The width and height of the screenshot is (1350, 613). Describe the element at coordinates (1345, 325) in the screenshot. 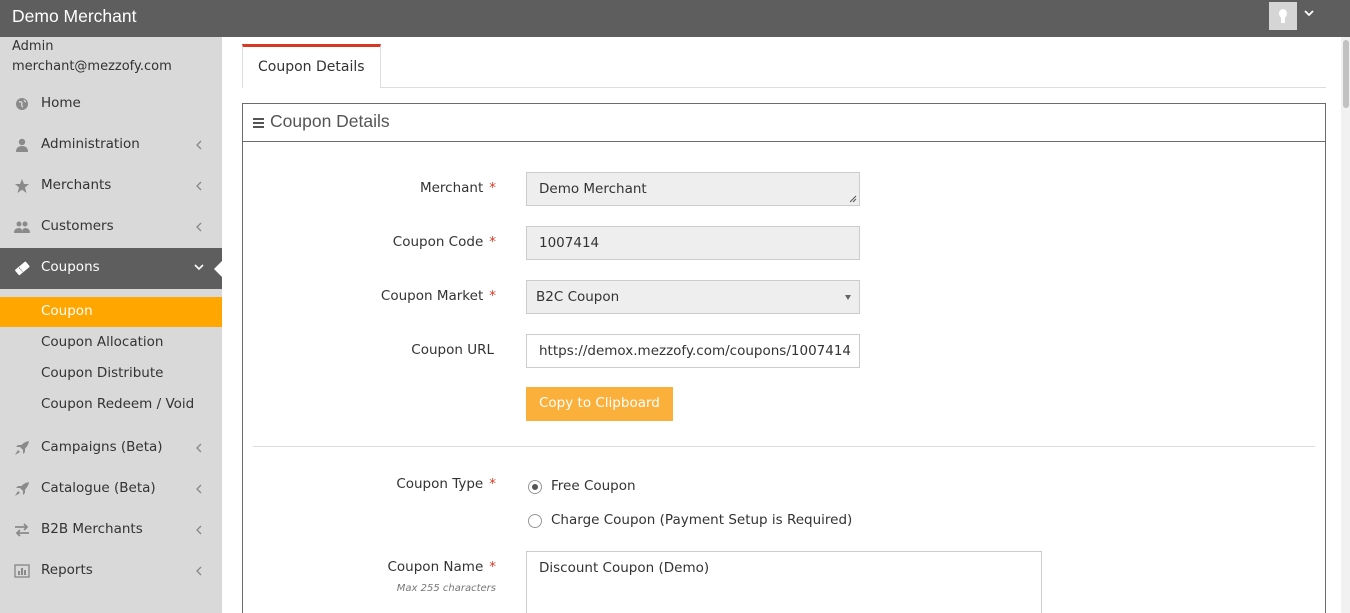

I see `page-scrollbar` at that location.